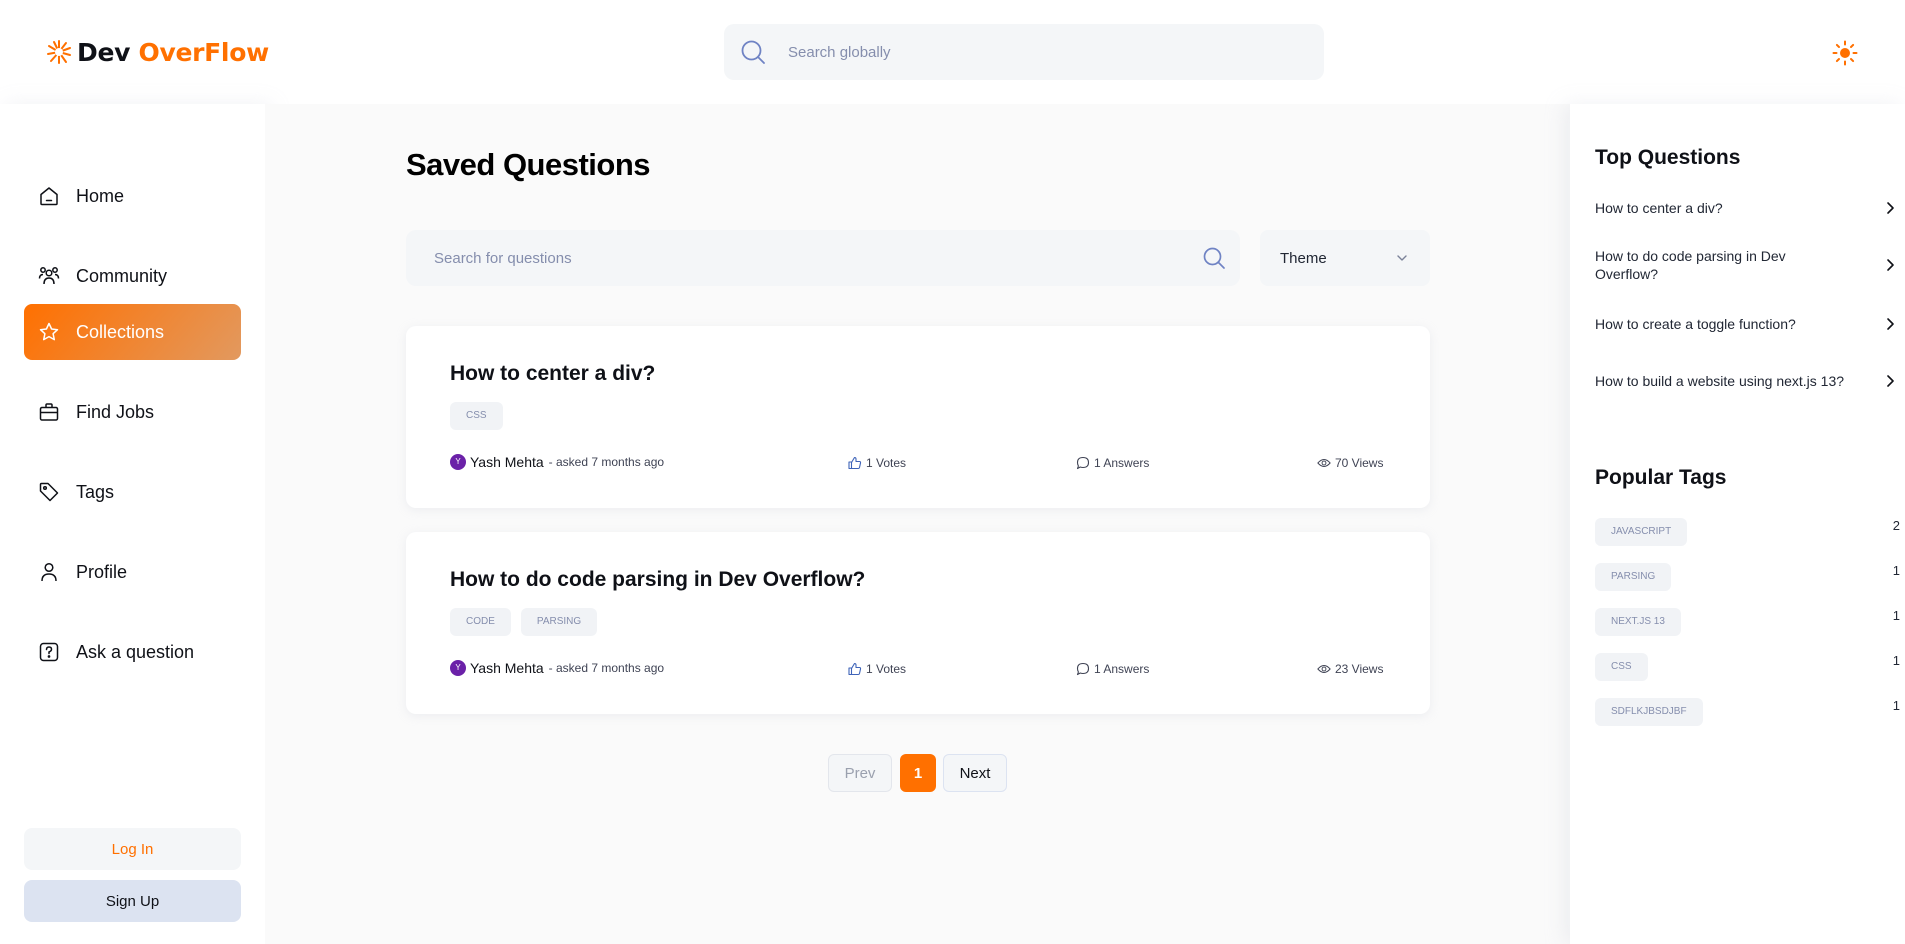 Image resolution: width=1905 pixels, height=944 pixels. Describe the element at coordinates (132, 196) in the screenshot. I see `sidebar-item-home: Home` at that location.